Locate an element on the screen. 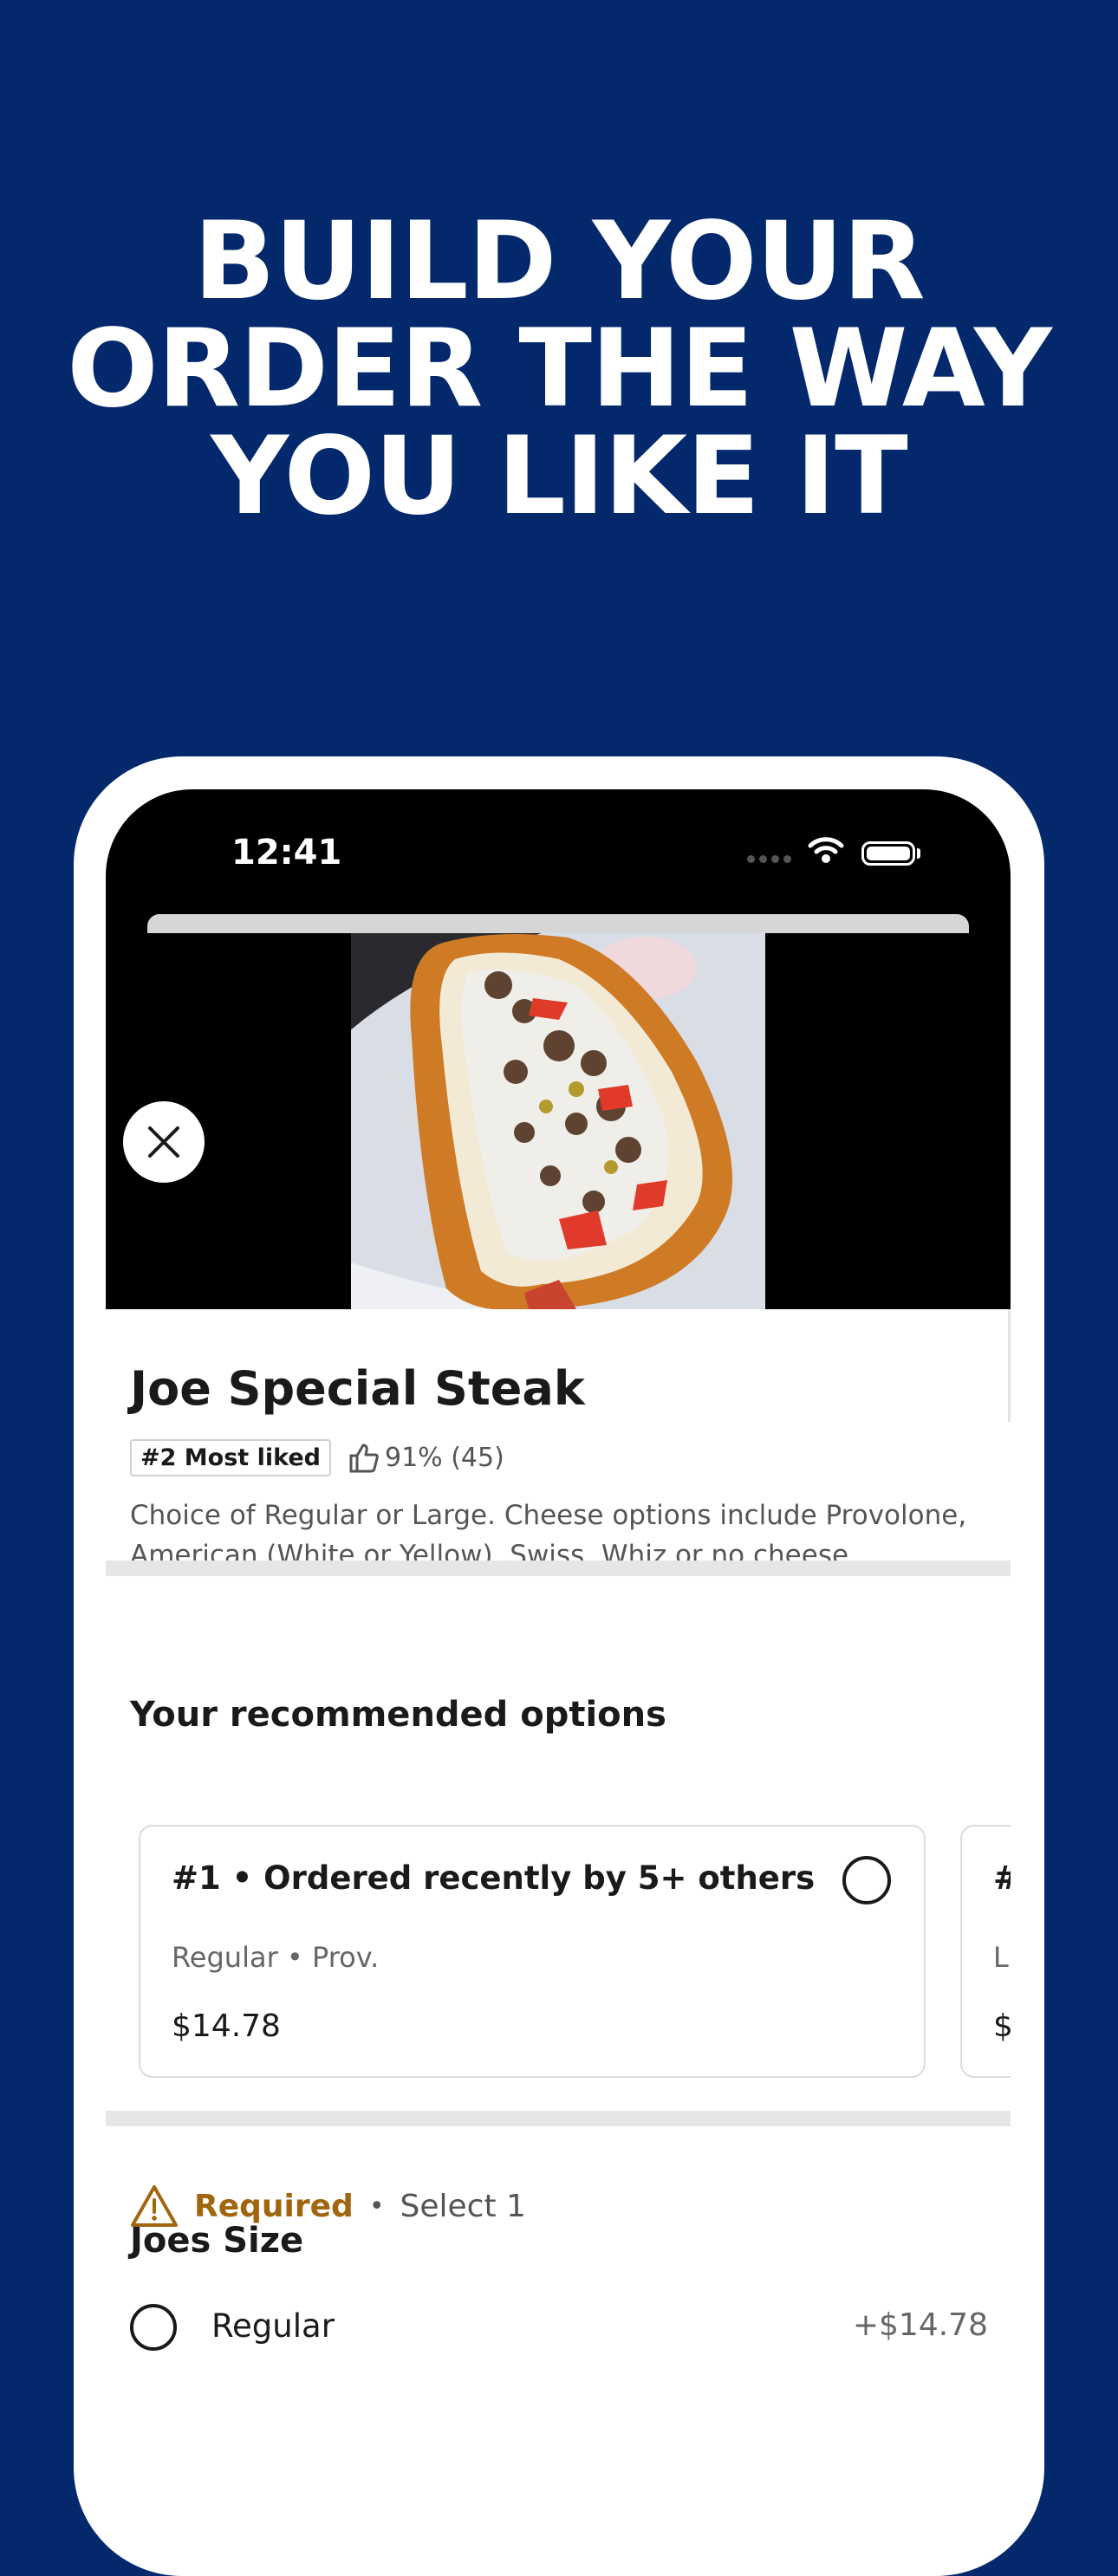 This screenshot has height=2576, width=1118. warning-icon is located at coordinates (154, 2206).